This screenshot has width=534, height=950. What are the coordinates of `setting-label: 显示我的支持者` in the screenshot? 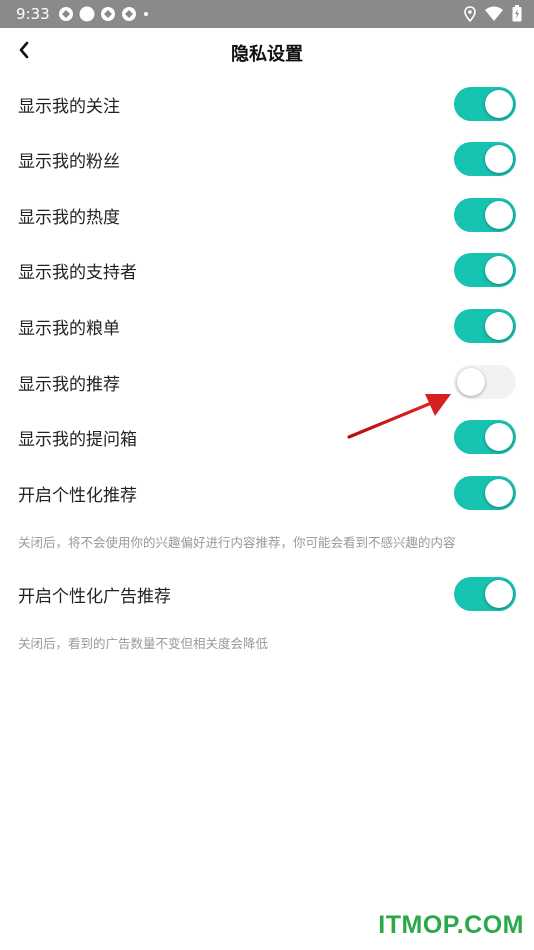 It's located at (77, 273).